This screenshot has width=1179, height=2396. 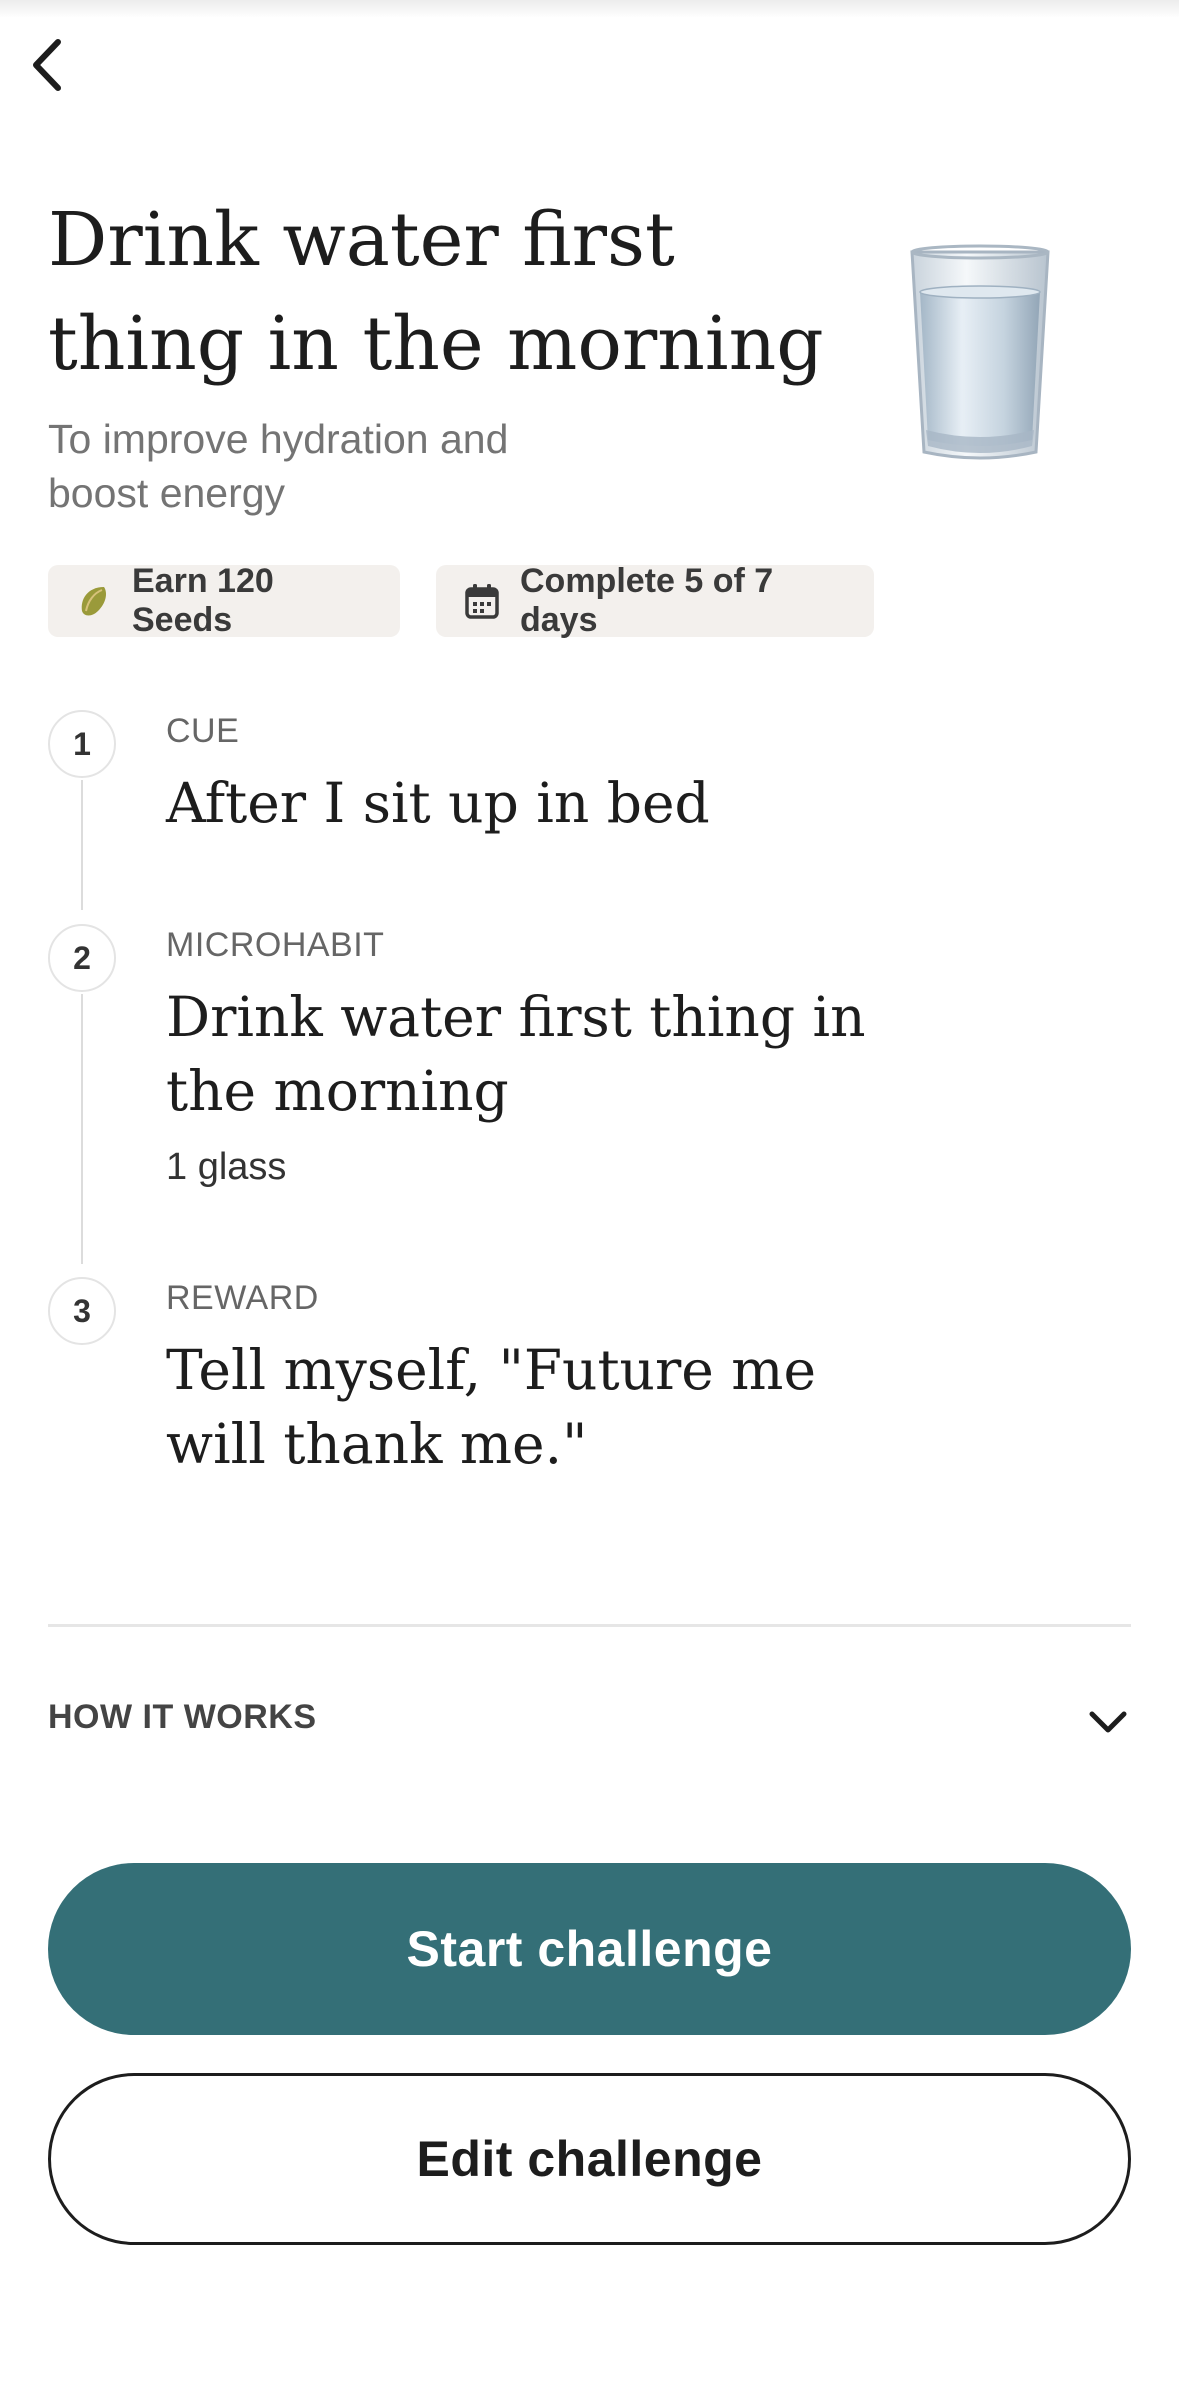 What do you see at coordinates (242, 1298) in the screenshot?
I see `step-label-reward: REWARD` at bounding box center [242, 1298].